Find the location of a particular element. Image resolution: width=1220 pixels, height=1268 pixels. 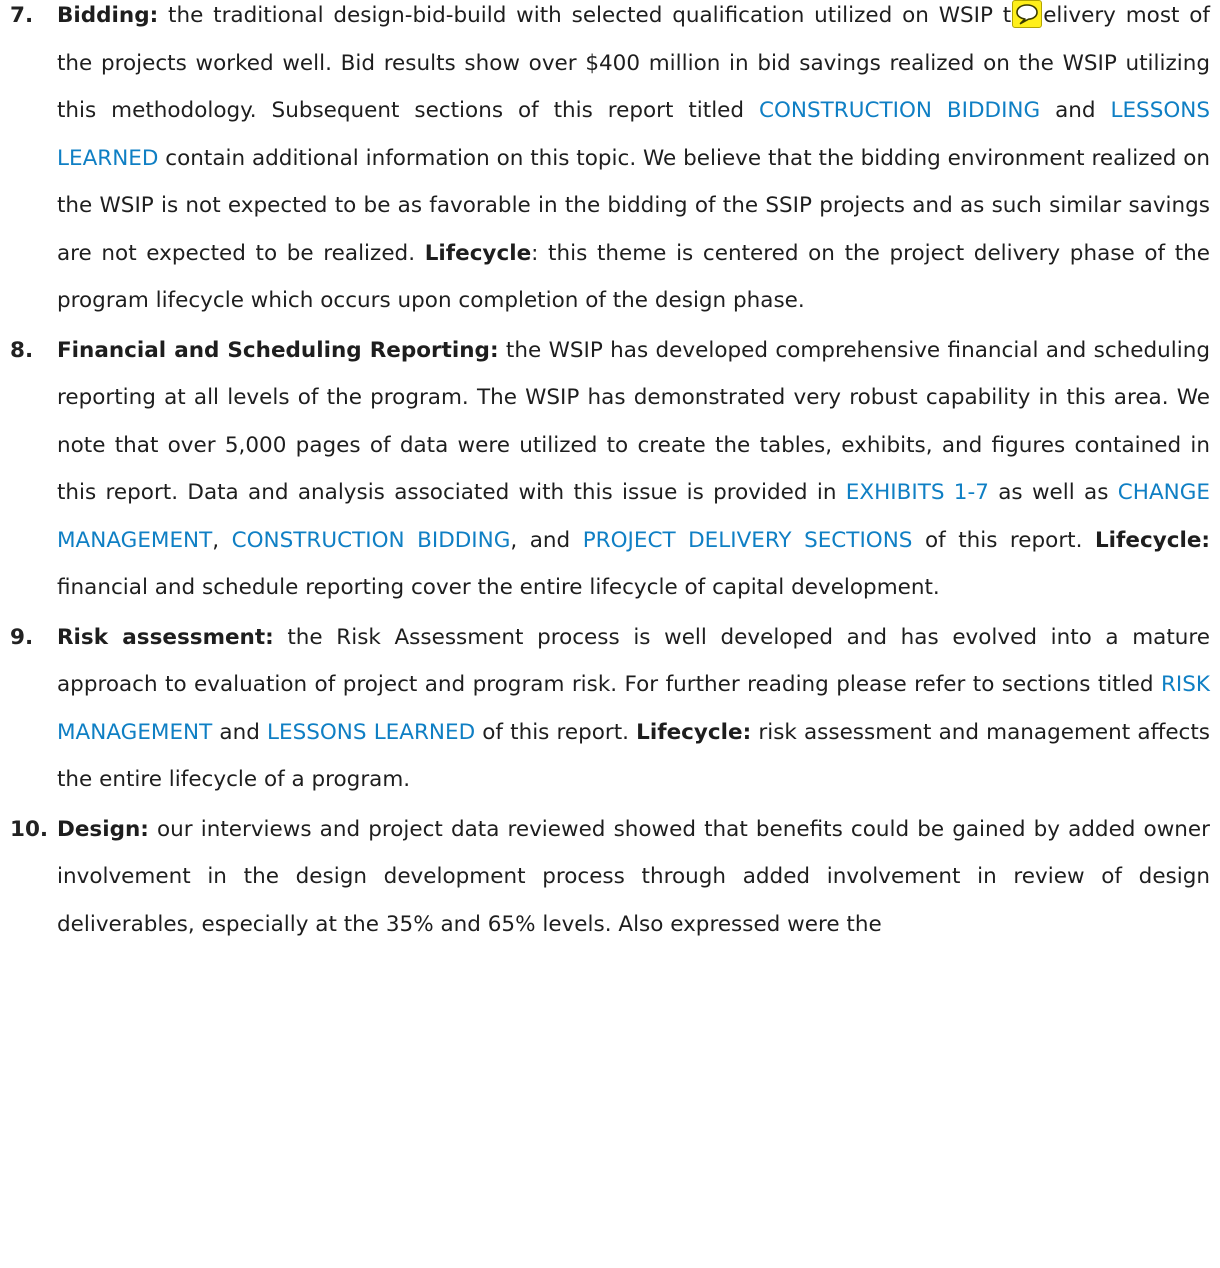

item-number: 9. is located at coordinates (22, 637).